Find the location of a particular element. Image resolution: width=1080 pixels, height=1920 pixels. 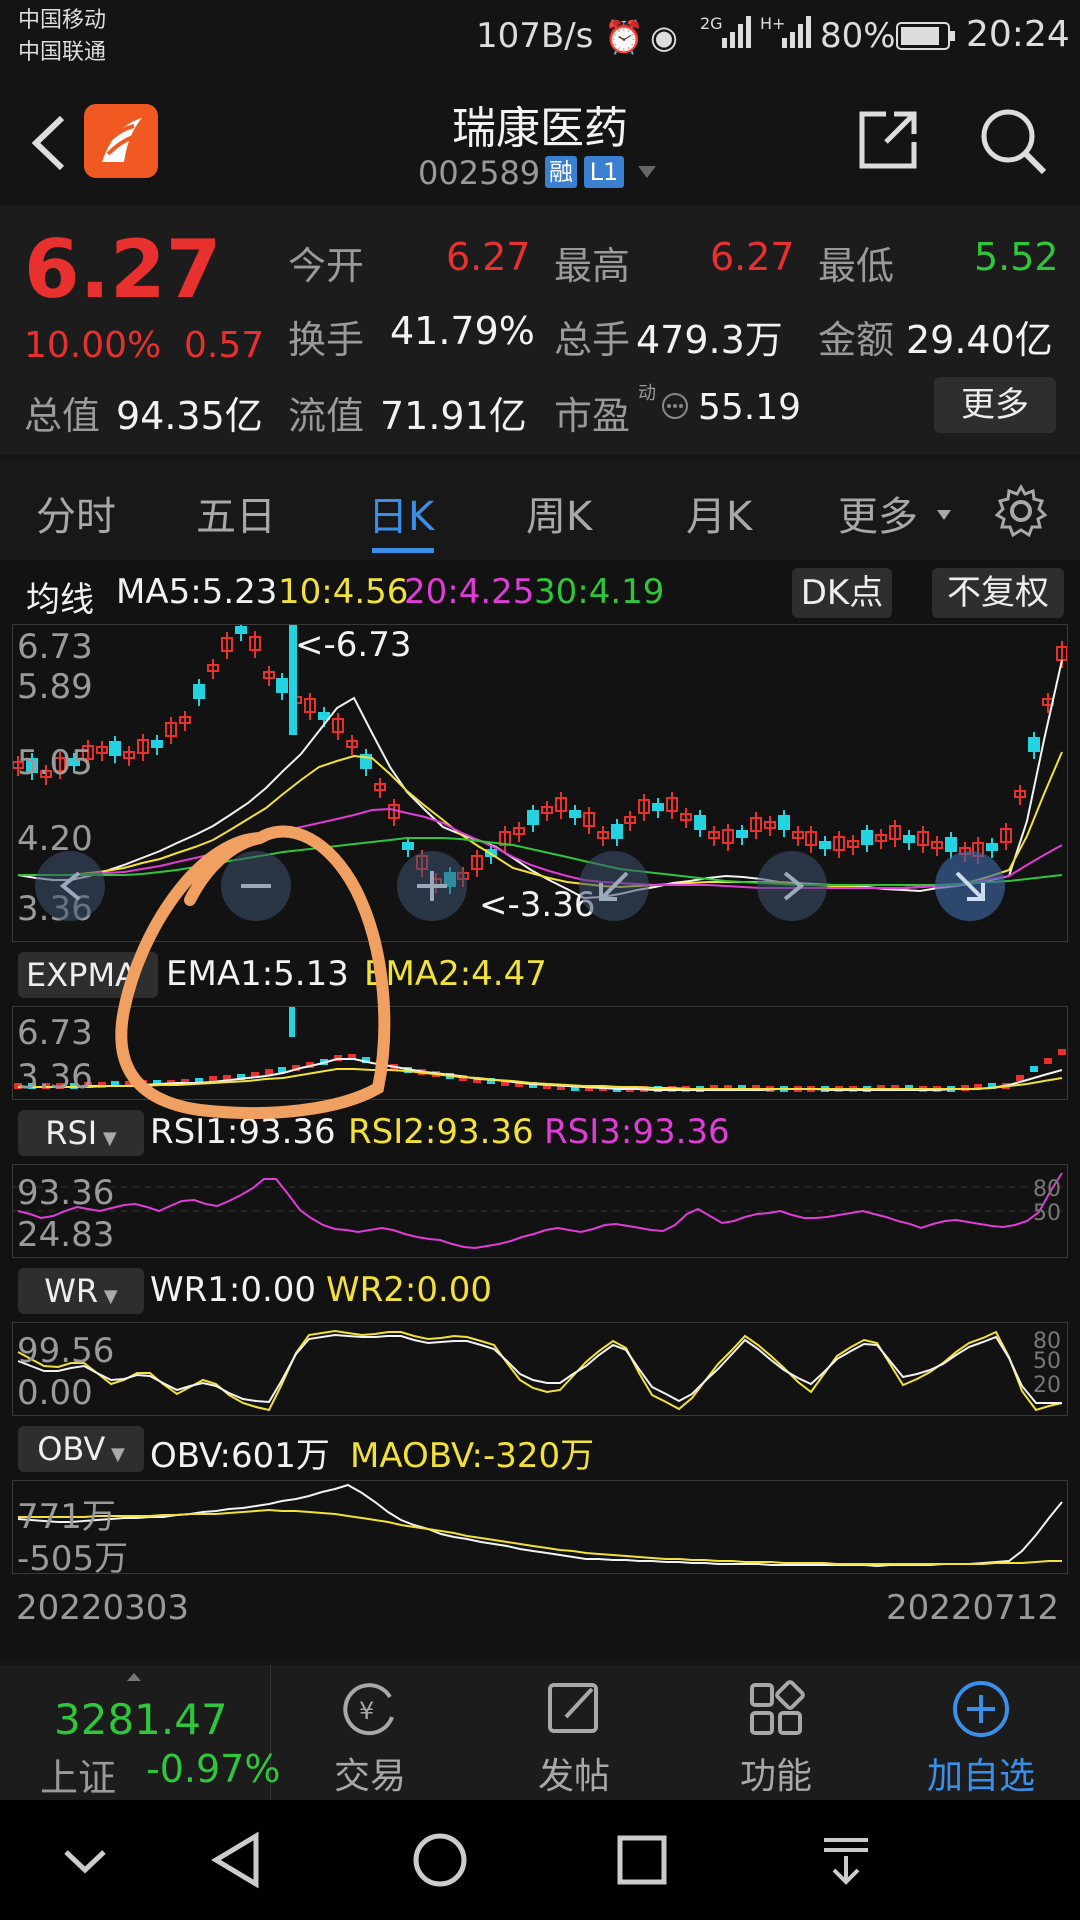

maobv-value: MAOBV:-320万 is located at coordinates (472, 1456).